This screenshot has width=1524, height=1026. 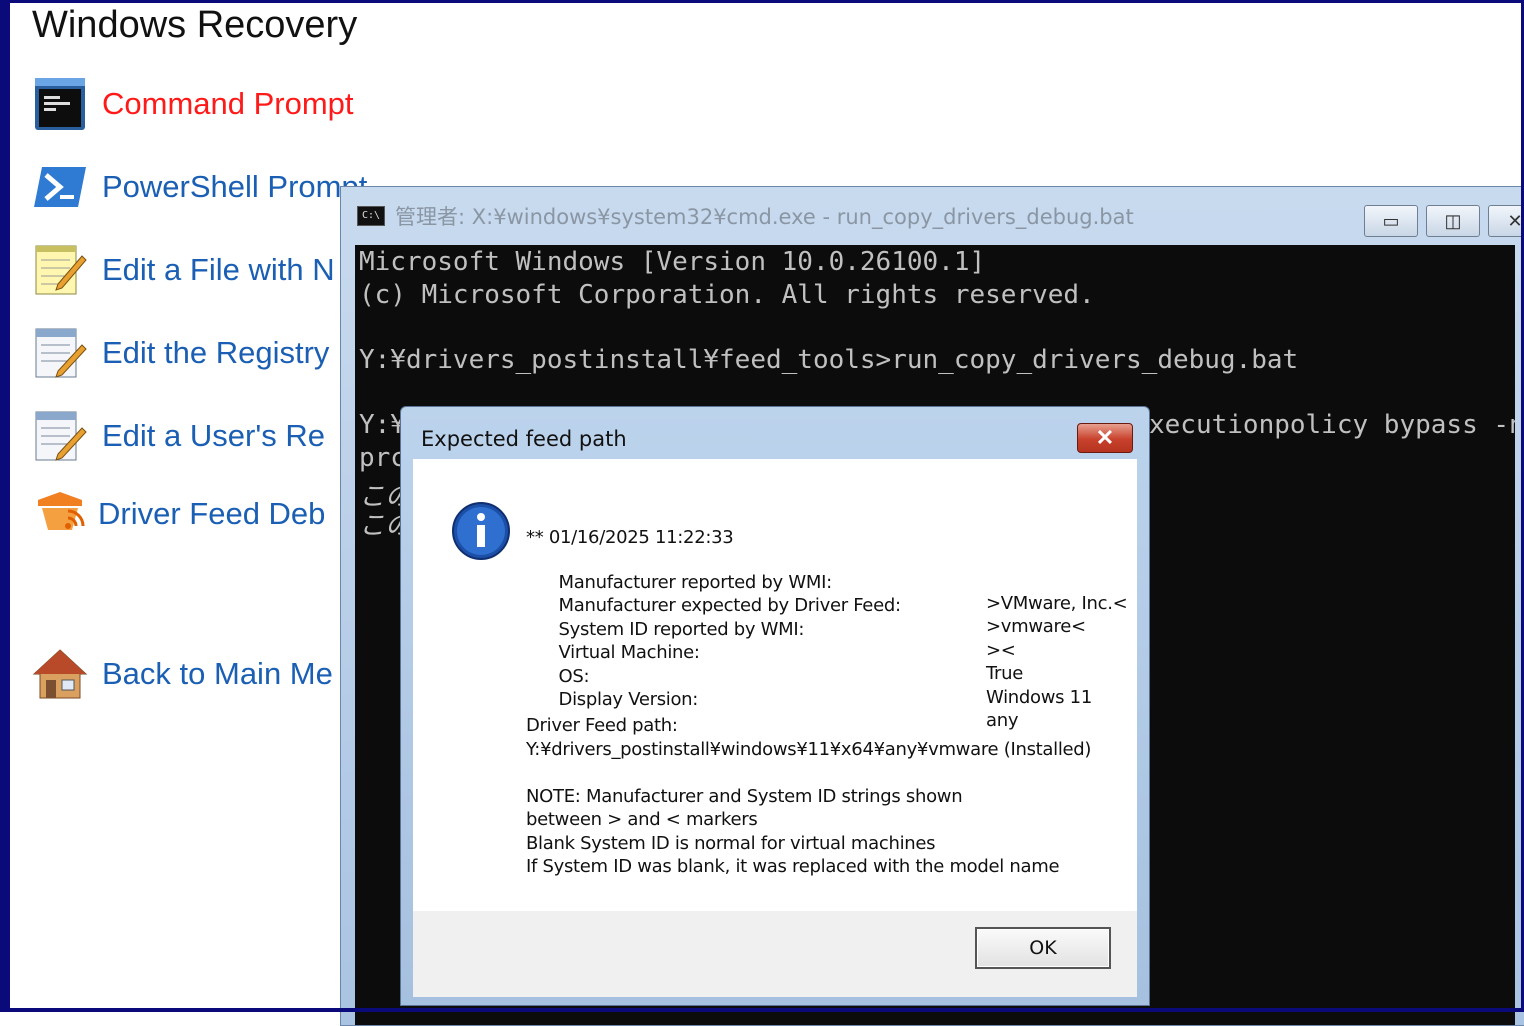 What do you see at coordinates (524, 439) in the screenshot?
I see `dialog-title: Expected feed path` at bounding box center [524, 439].